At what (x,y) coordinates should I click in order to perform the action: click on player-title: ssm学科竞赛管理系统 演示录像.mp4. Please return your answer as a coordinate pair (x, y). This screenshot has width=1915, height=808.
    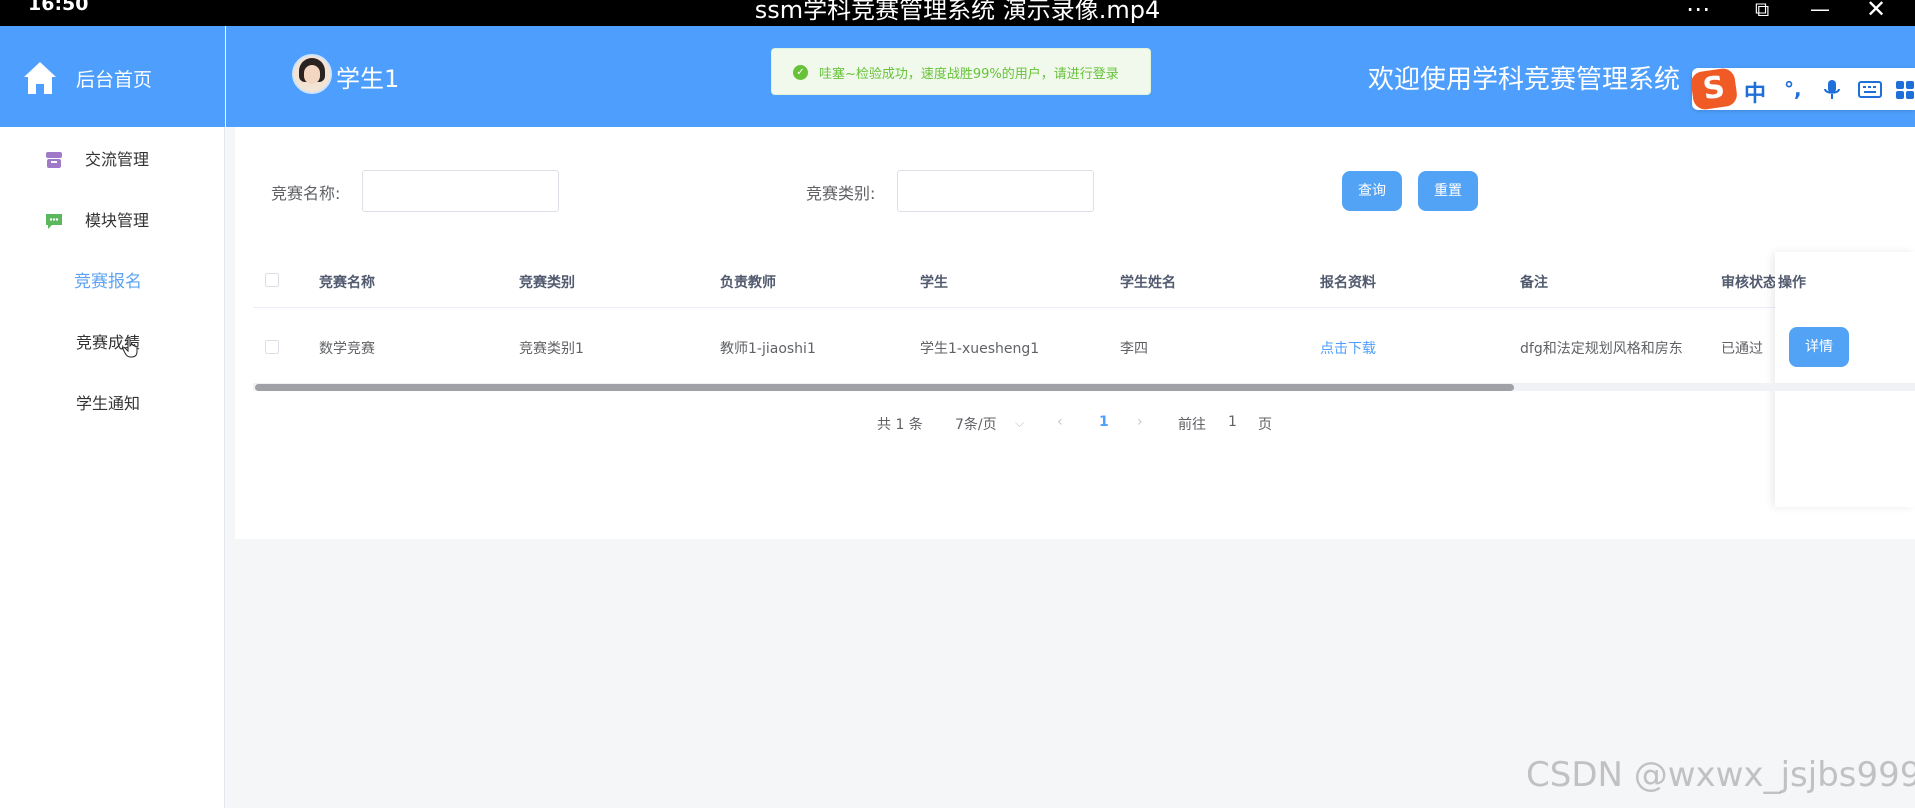
    Looking at the image, I should click on (957, 12).